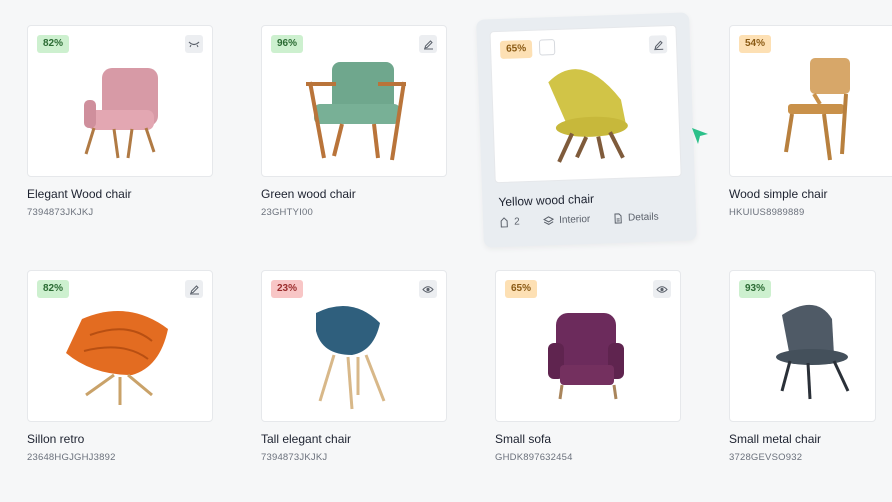 The image size is (892, 502). Describe the element at coordinates (767, 212) in the screenshot. I see `product-sku: HKUIUS8989889` at that location.